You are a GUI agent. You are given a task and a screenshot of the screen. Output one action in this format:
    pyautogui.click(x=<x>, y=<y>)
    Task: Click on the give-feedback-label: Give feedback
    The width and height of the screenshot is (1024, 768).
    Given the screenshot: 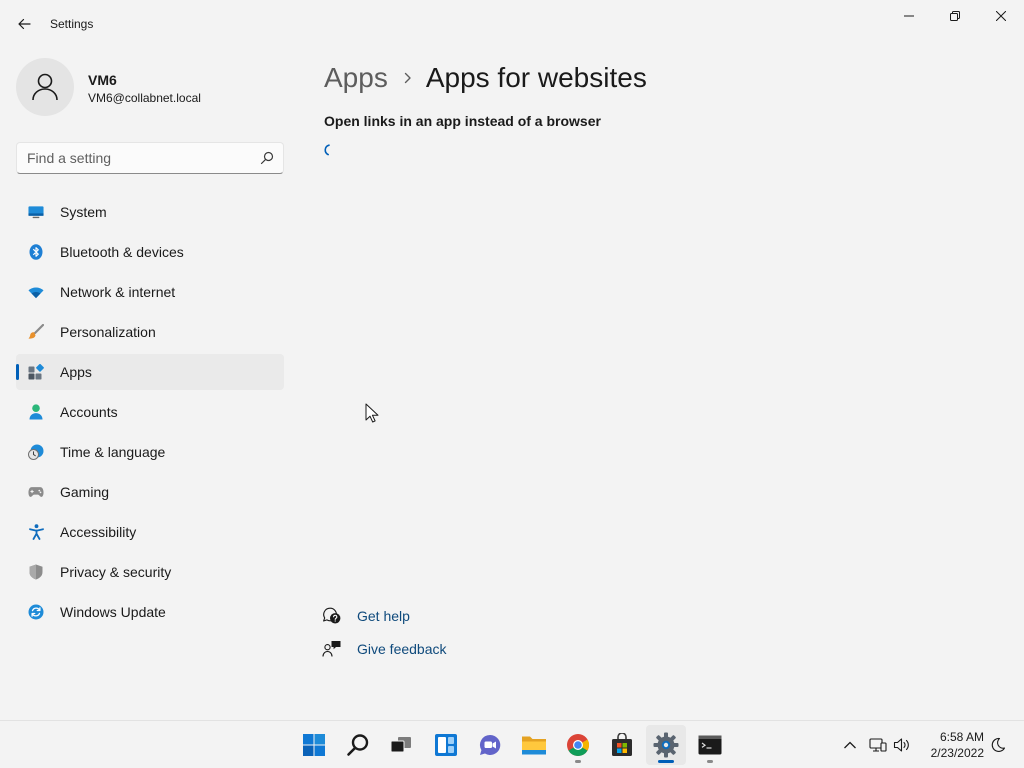 What is the action you would take?
    pyautogui.click(x=402, y=649)
    